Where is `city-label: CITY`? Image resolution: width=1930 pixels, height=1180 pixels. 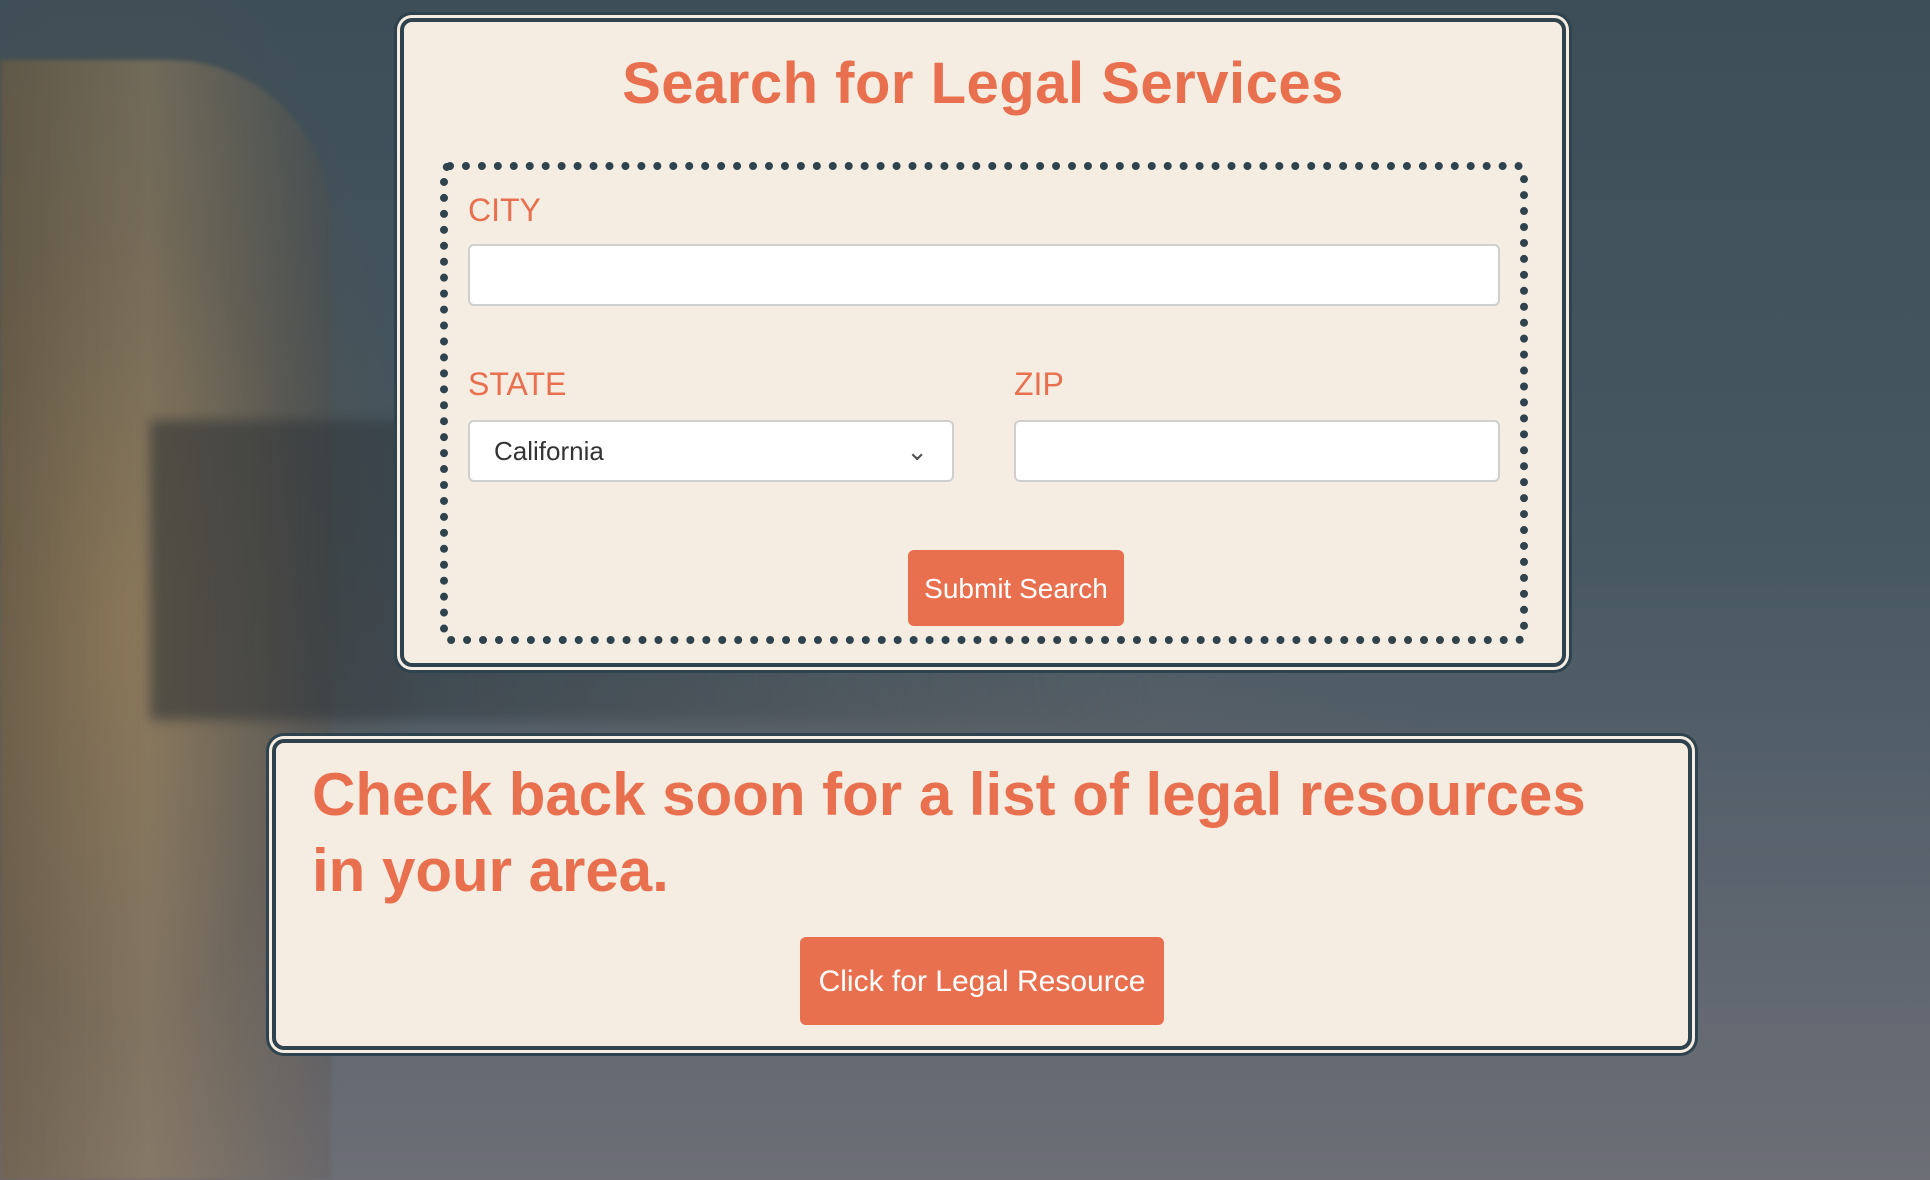
city-label: CITY is located at coordinates (504, 210).